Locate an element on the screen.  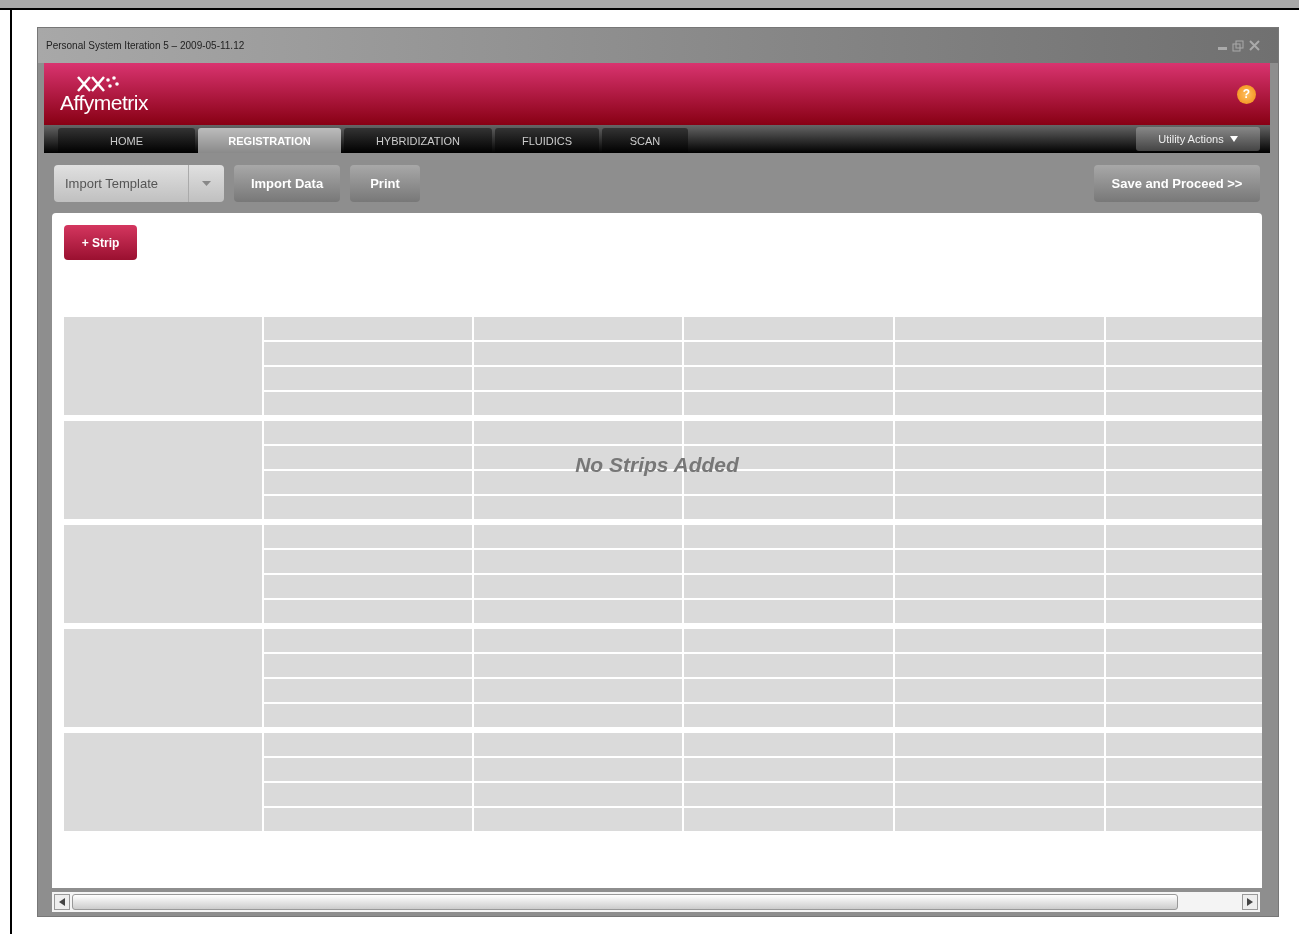
nav-tab: HOME is located at coordinates (126, 140).